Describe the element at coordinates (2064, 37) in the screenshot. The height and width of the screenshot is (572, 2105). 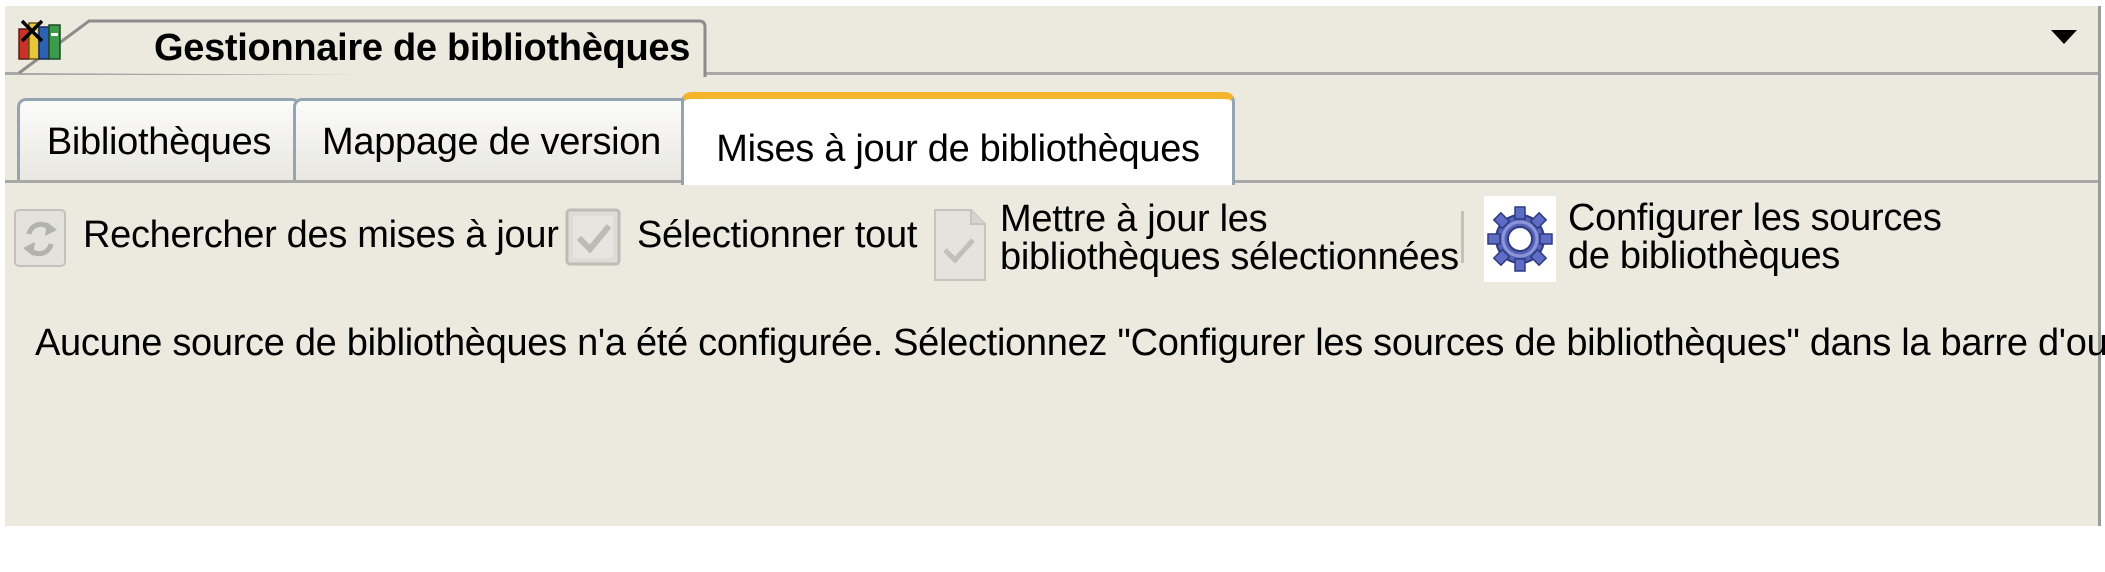
I see `chevron-down-icon` at that location.